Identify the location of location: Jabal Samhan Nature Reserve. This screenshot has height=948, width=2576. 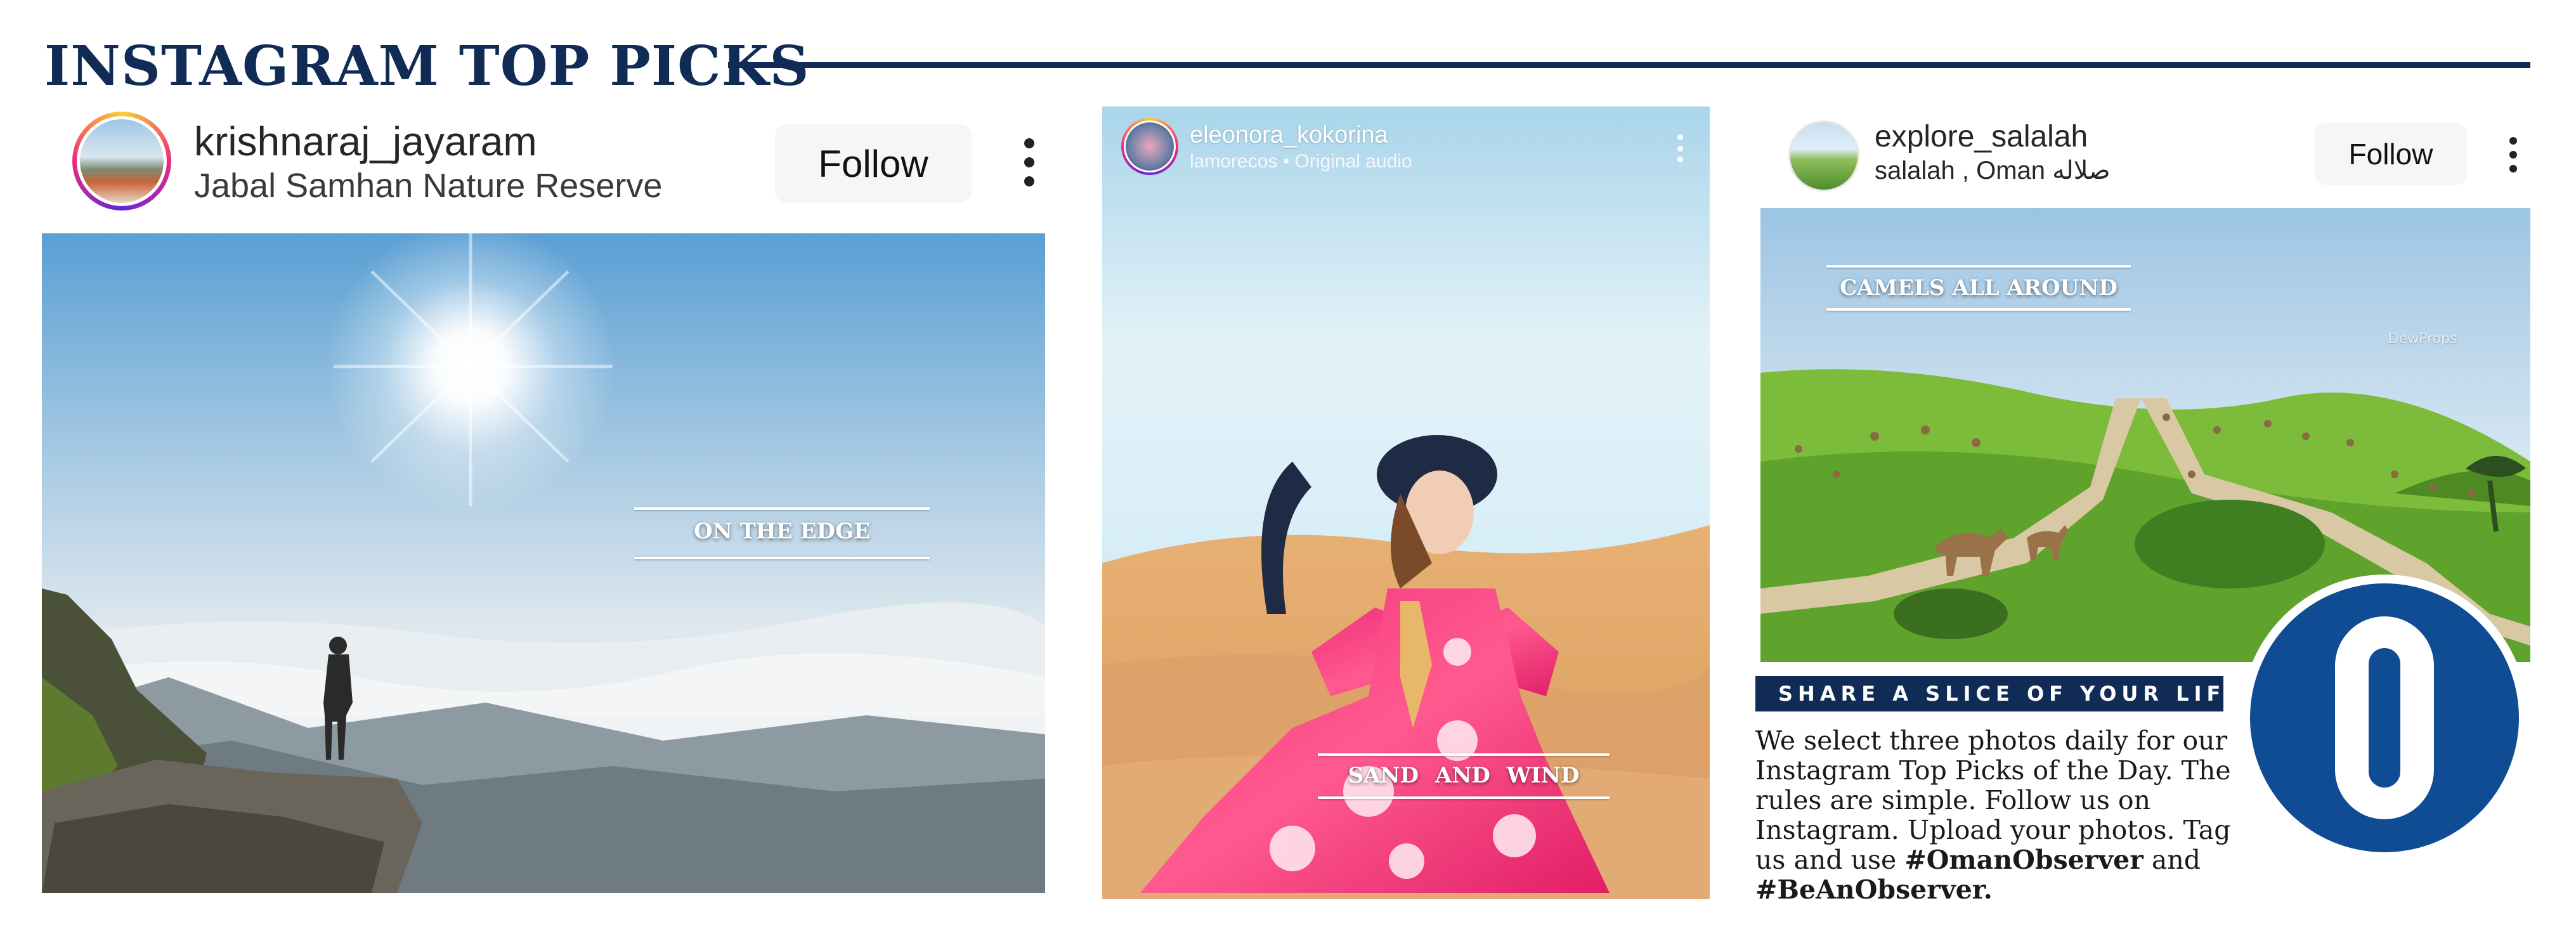
(428, 185).